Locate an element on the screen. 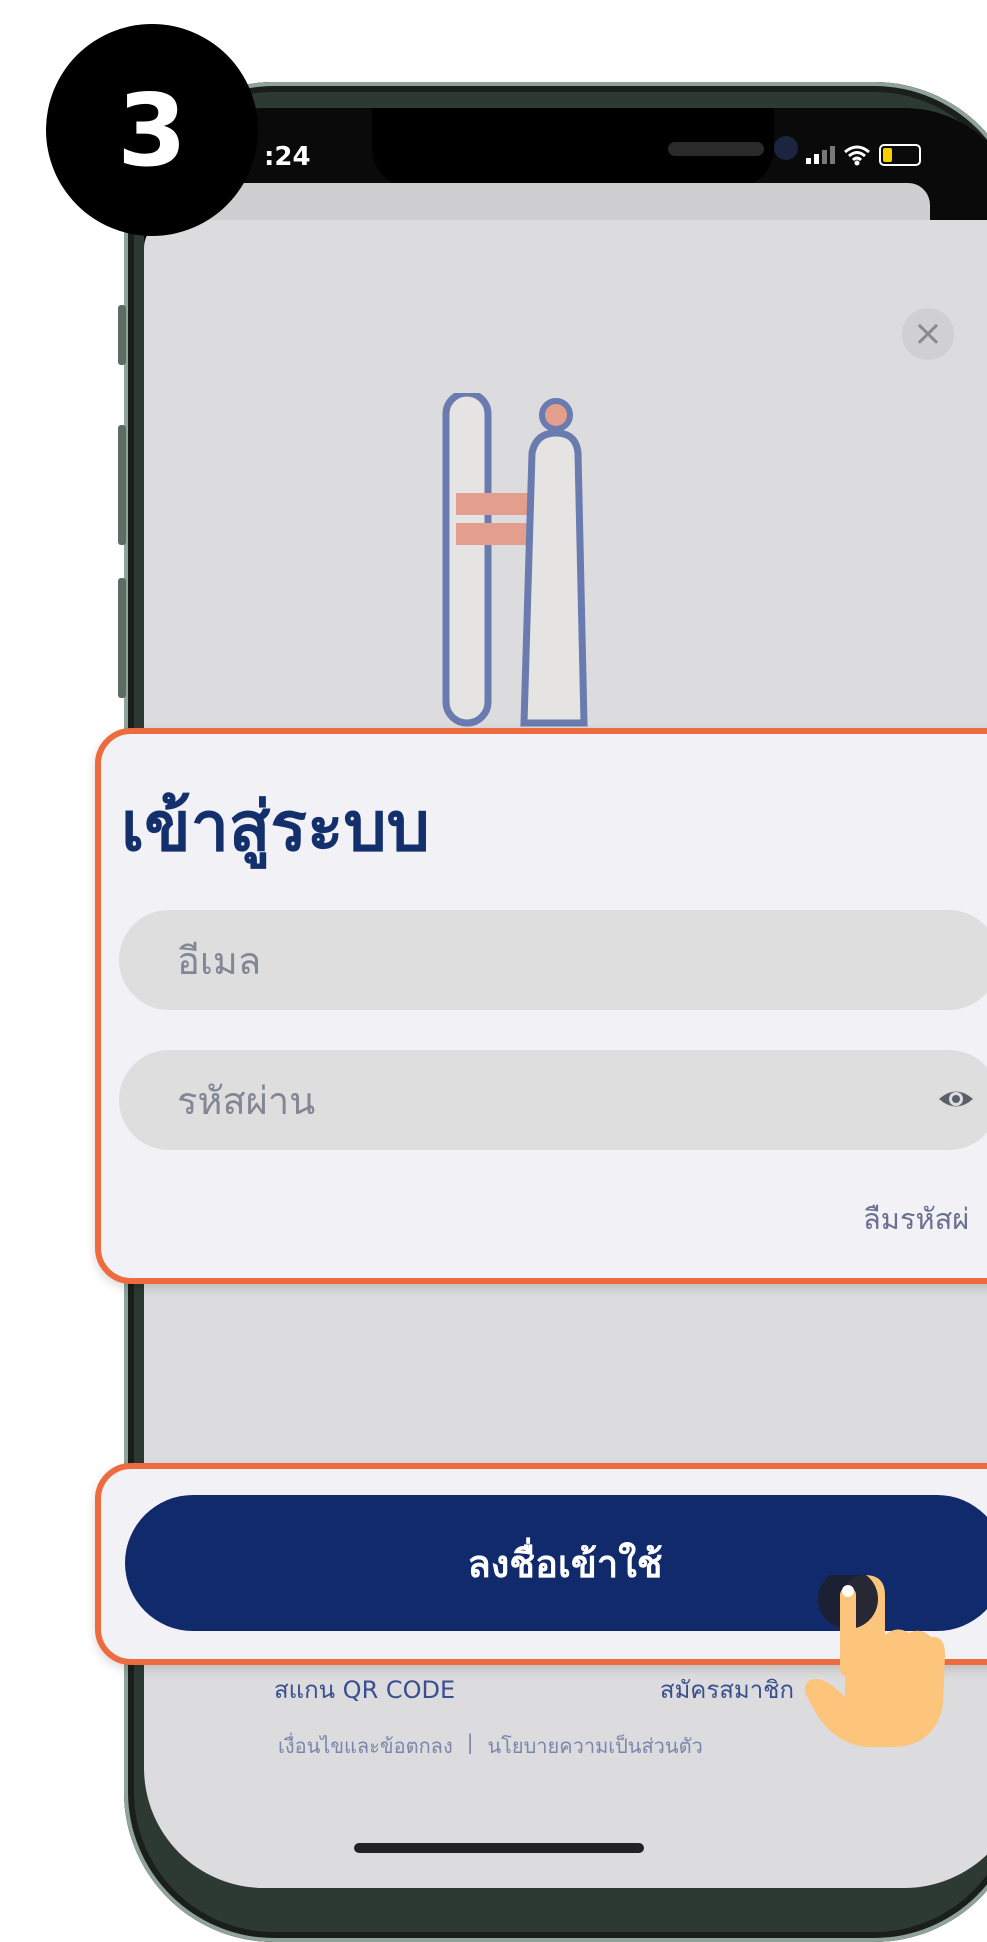 The height and width of the screenshot is (1942, 987). app-logo is located at coordinates (515, 560).